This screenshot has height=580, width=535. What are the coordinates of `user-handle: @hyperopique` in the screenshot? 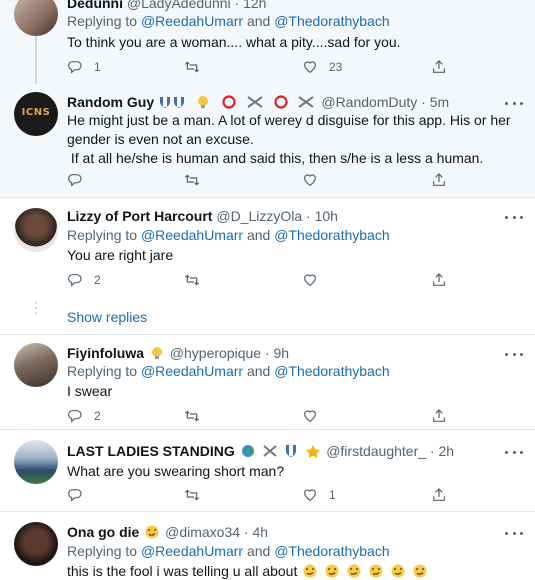 It's located at (215, 353).